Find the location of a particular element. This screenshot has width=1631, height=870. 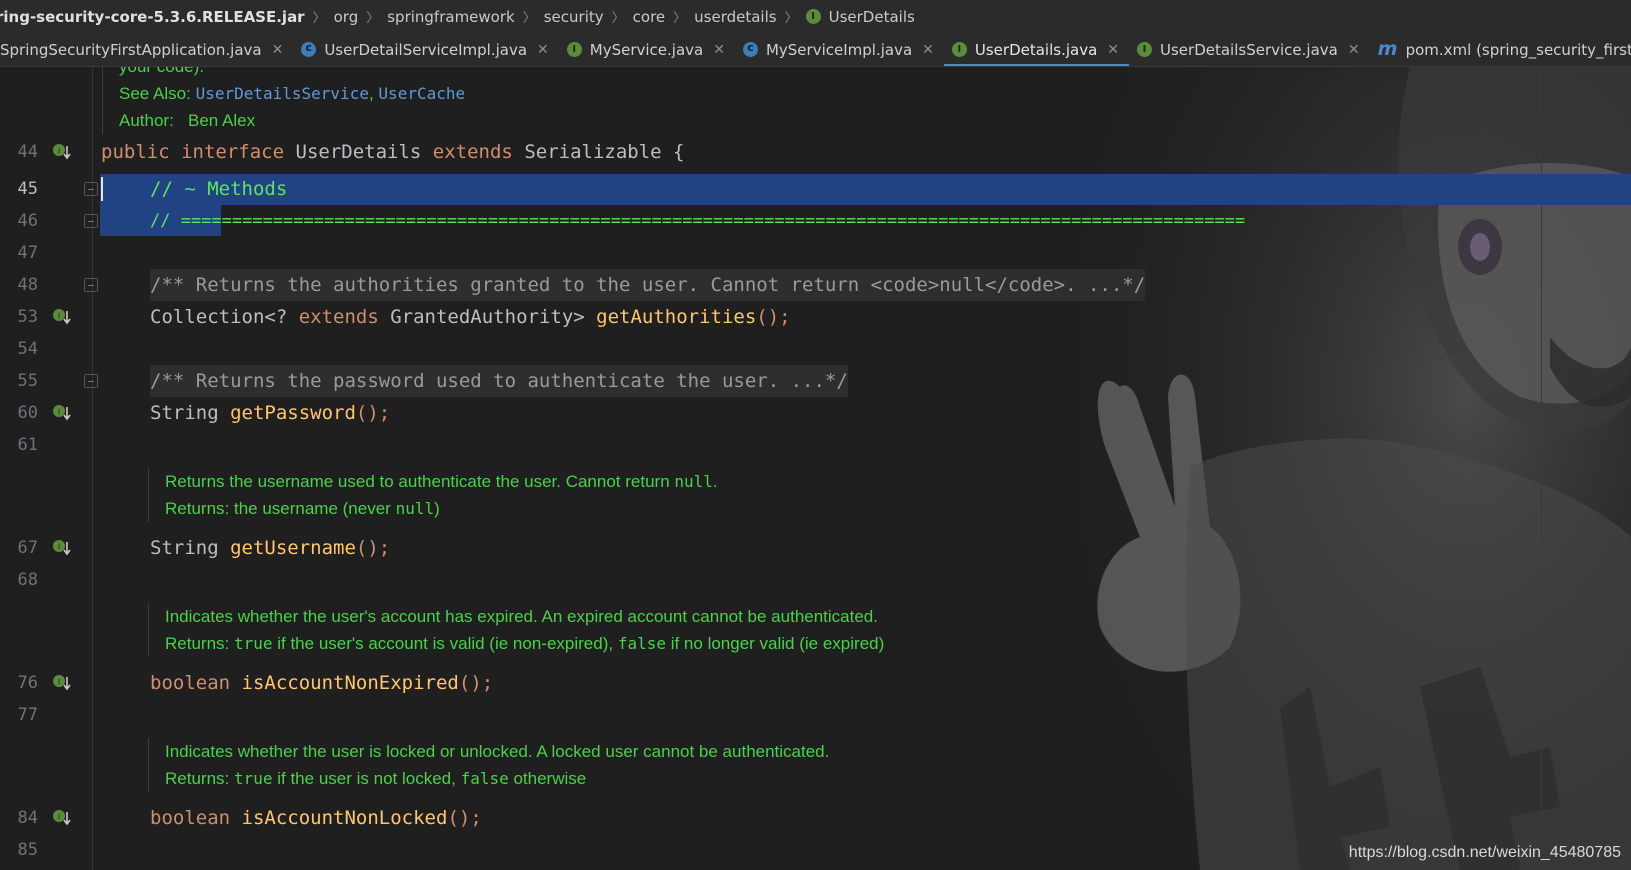

code-line: 76 I boolean isAccountNonExpired(); is located at coordinates (815, 683).